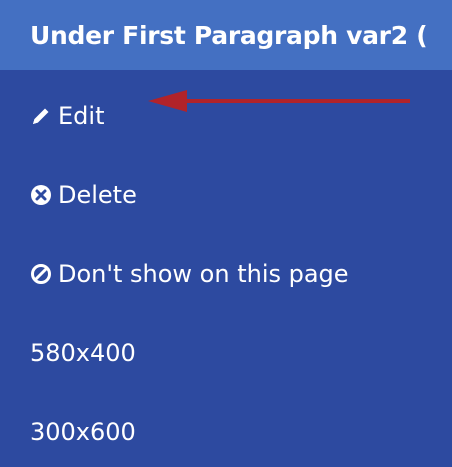 Image resolution: width=452 pixels, height=467 pixels. What do you see at coordinates (41, 195) in the screenshot?
I see `circle-x-icon` at bounding box center [41, 195].